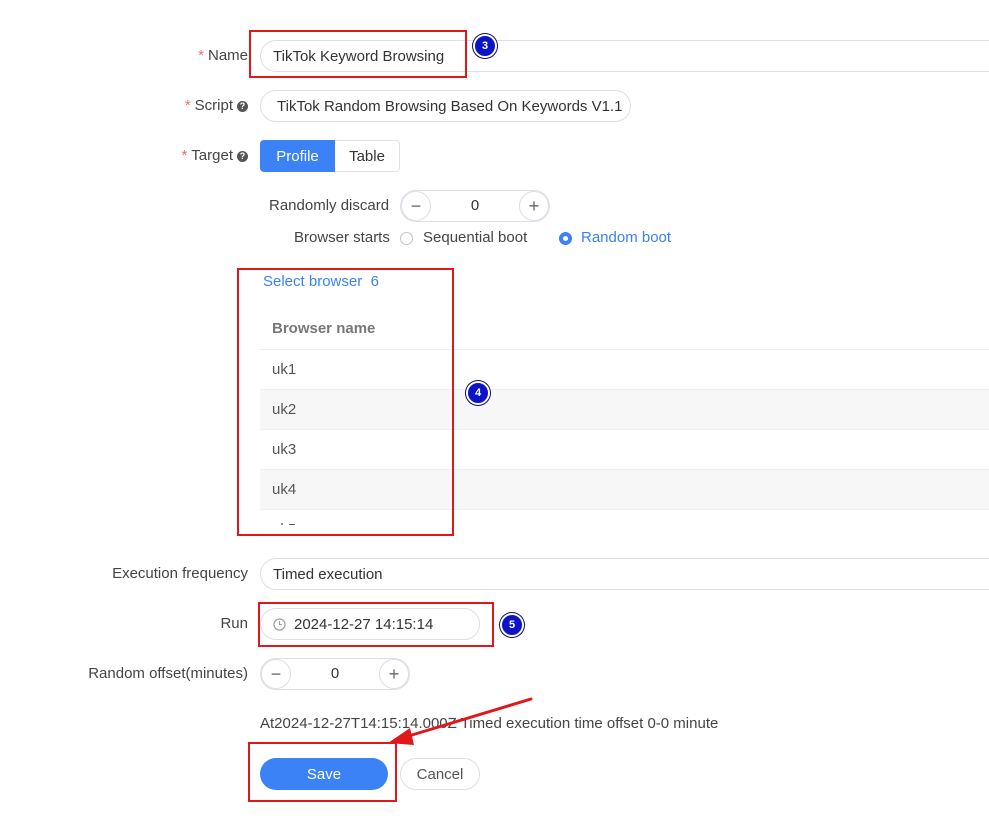 Image resolution: width=989 pixels, height=832 pixels. I want to click on name-label: * Name, so click(223, 55).